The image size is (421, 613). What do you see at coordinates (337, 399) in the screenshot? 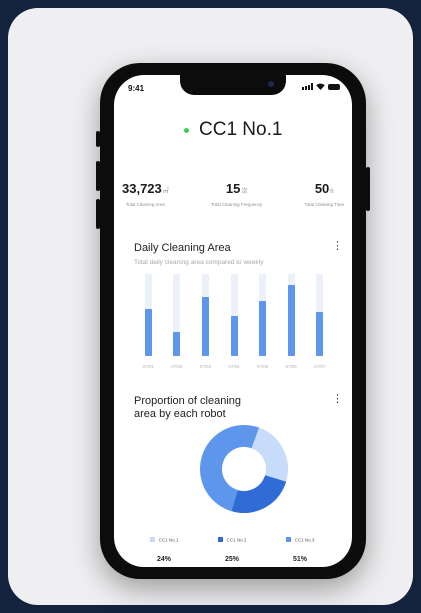
I see `proportion-more-icon: ⋮` at bounding box center [337, 399].